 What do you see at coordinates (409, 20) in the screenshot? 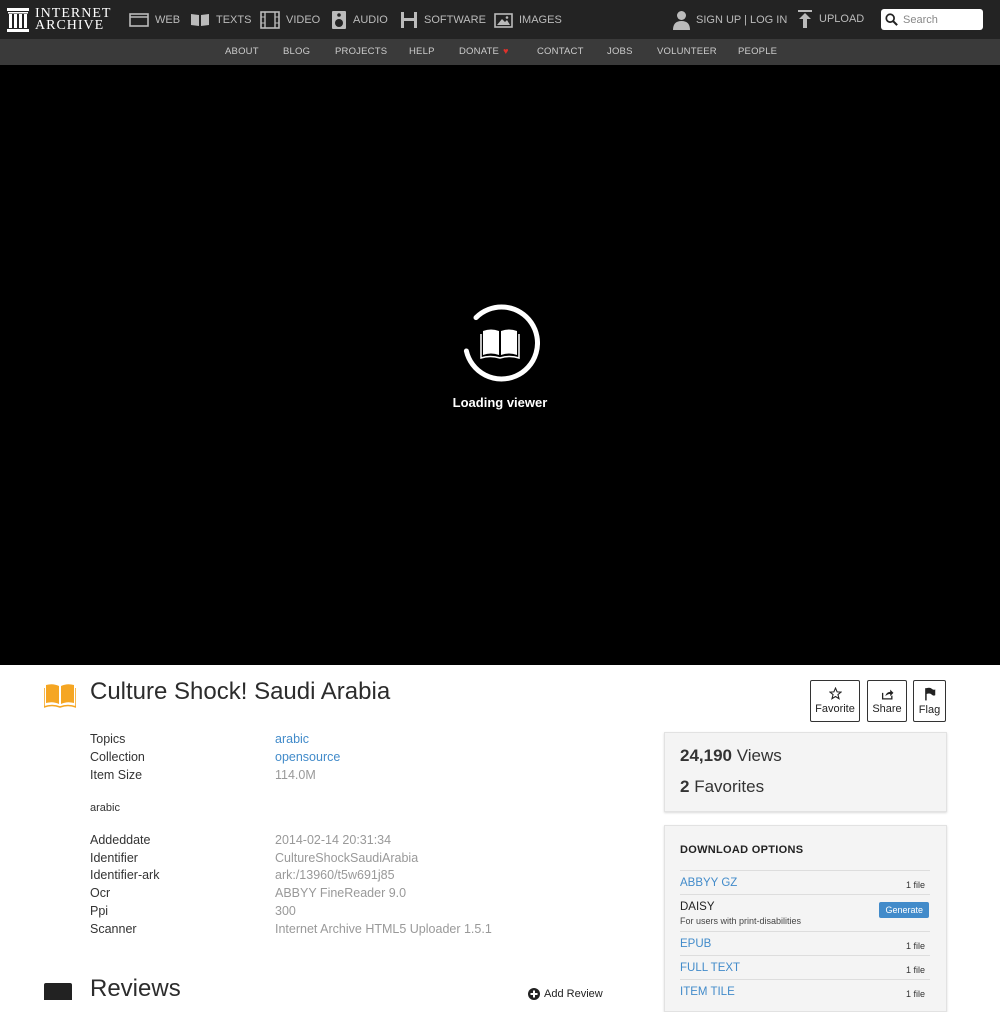
I see `software-icon` at bounding box center [409, 20].